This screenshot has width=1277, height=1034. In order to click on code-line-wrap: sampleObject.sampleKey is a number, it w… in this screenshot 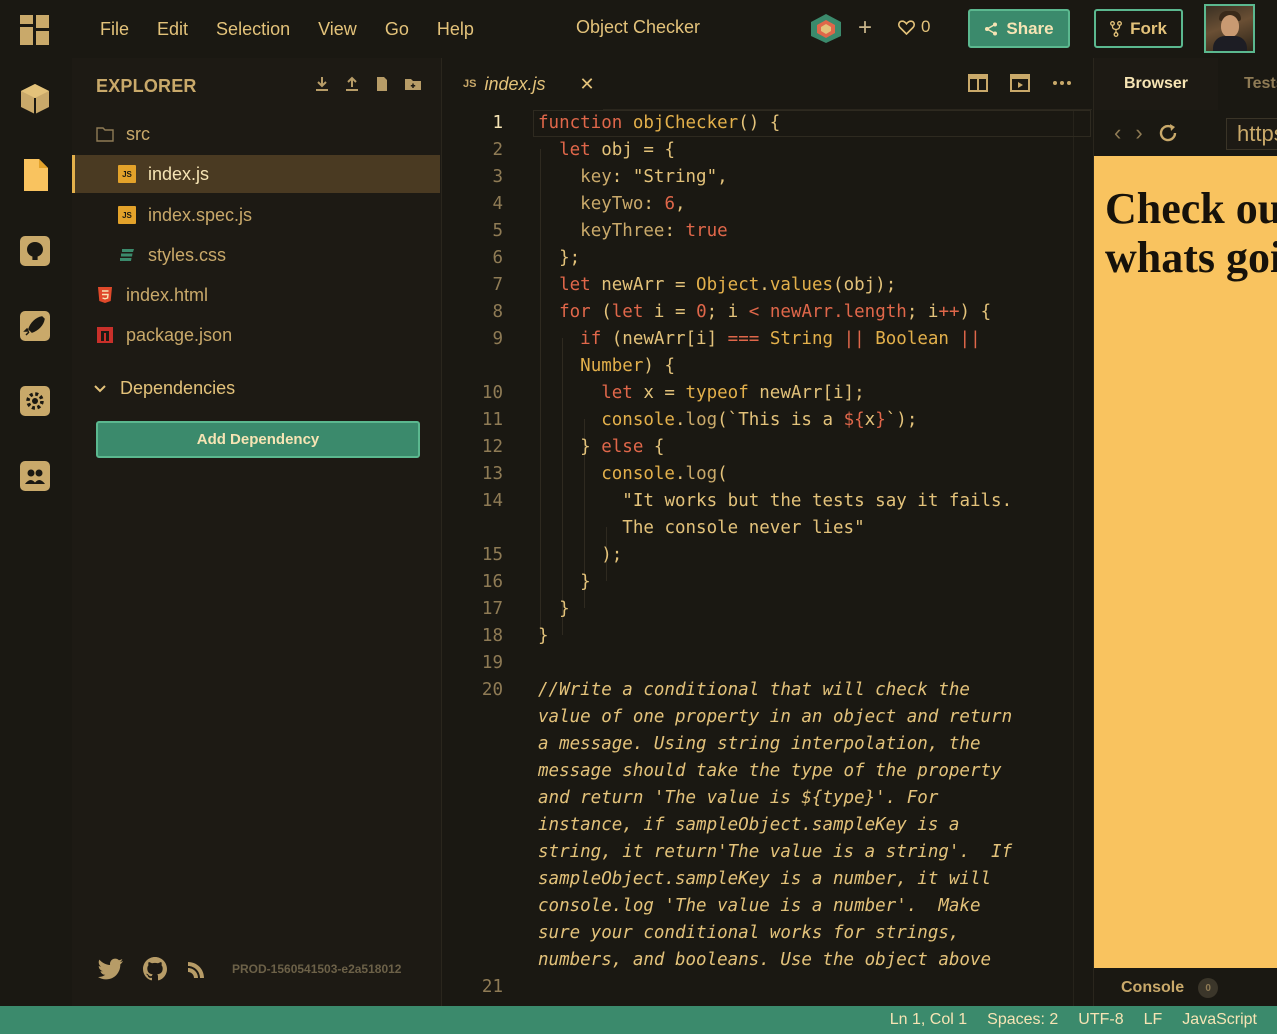, I will do `click(767, 879)`.